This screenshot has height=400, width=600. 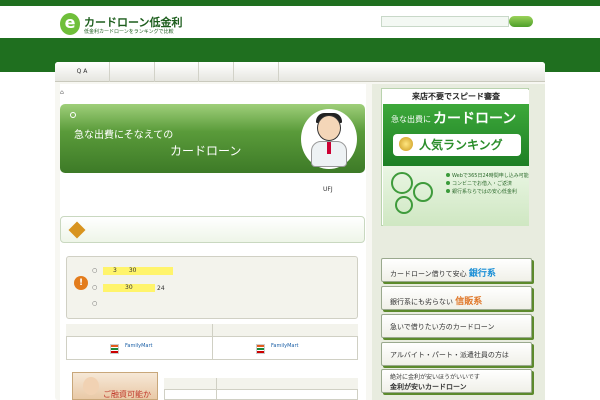 What do you see at coordinates (487, 175) in the screenshot?
I see `ad-feature: Webで365日24時間申し込み可能` at bounding box center [487, 175].